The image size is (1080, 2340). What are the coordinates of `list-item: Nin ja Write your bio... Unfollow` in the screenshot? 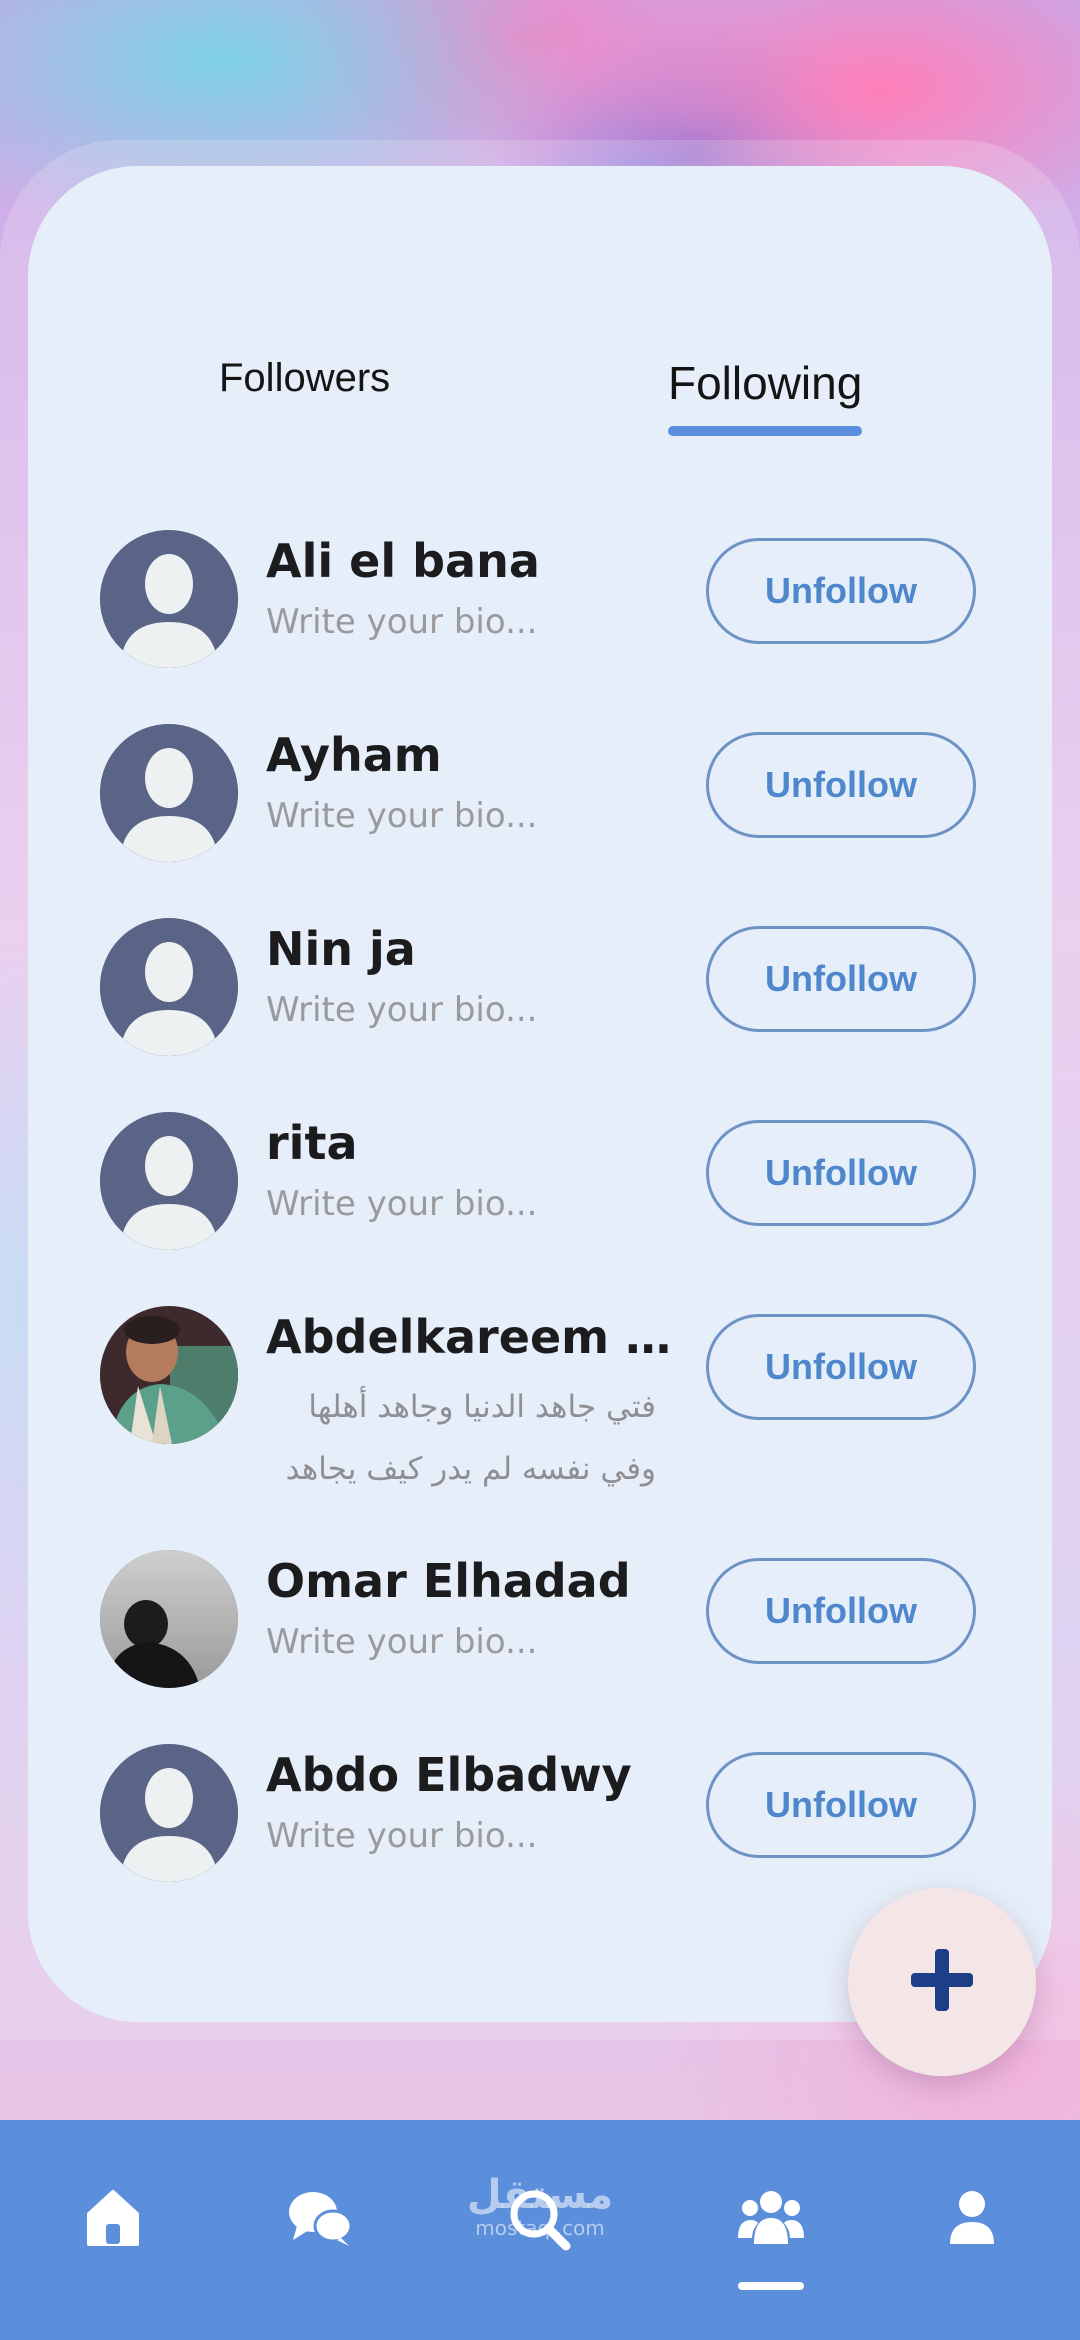 It's located at (540, 993).